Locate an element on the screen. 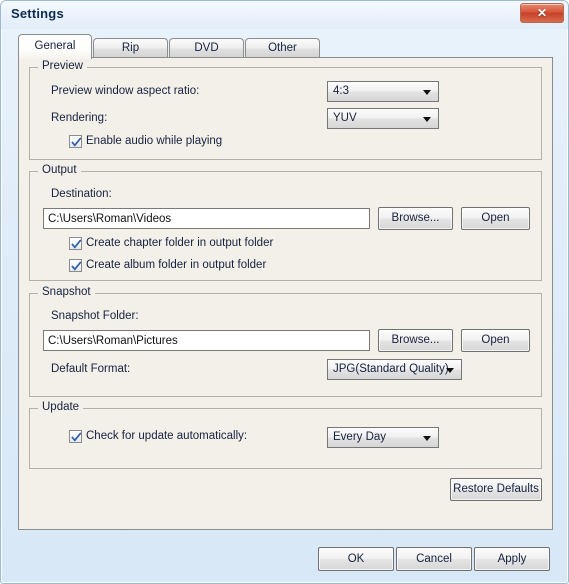  create-album-folder-label: Create album folder in output folder is located at coordinates (176, 265).